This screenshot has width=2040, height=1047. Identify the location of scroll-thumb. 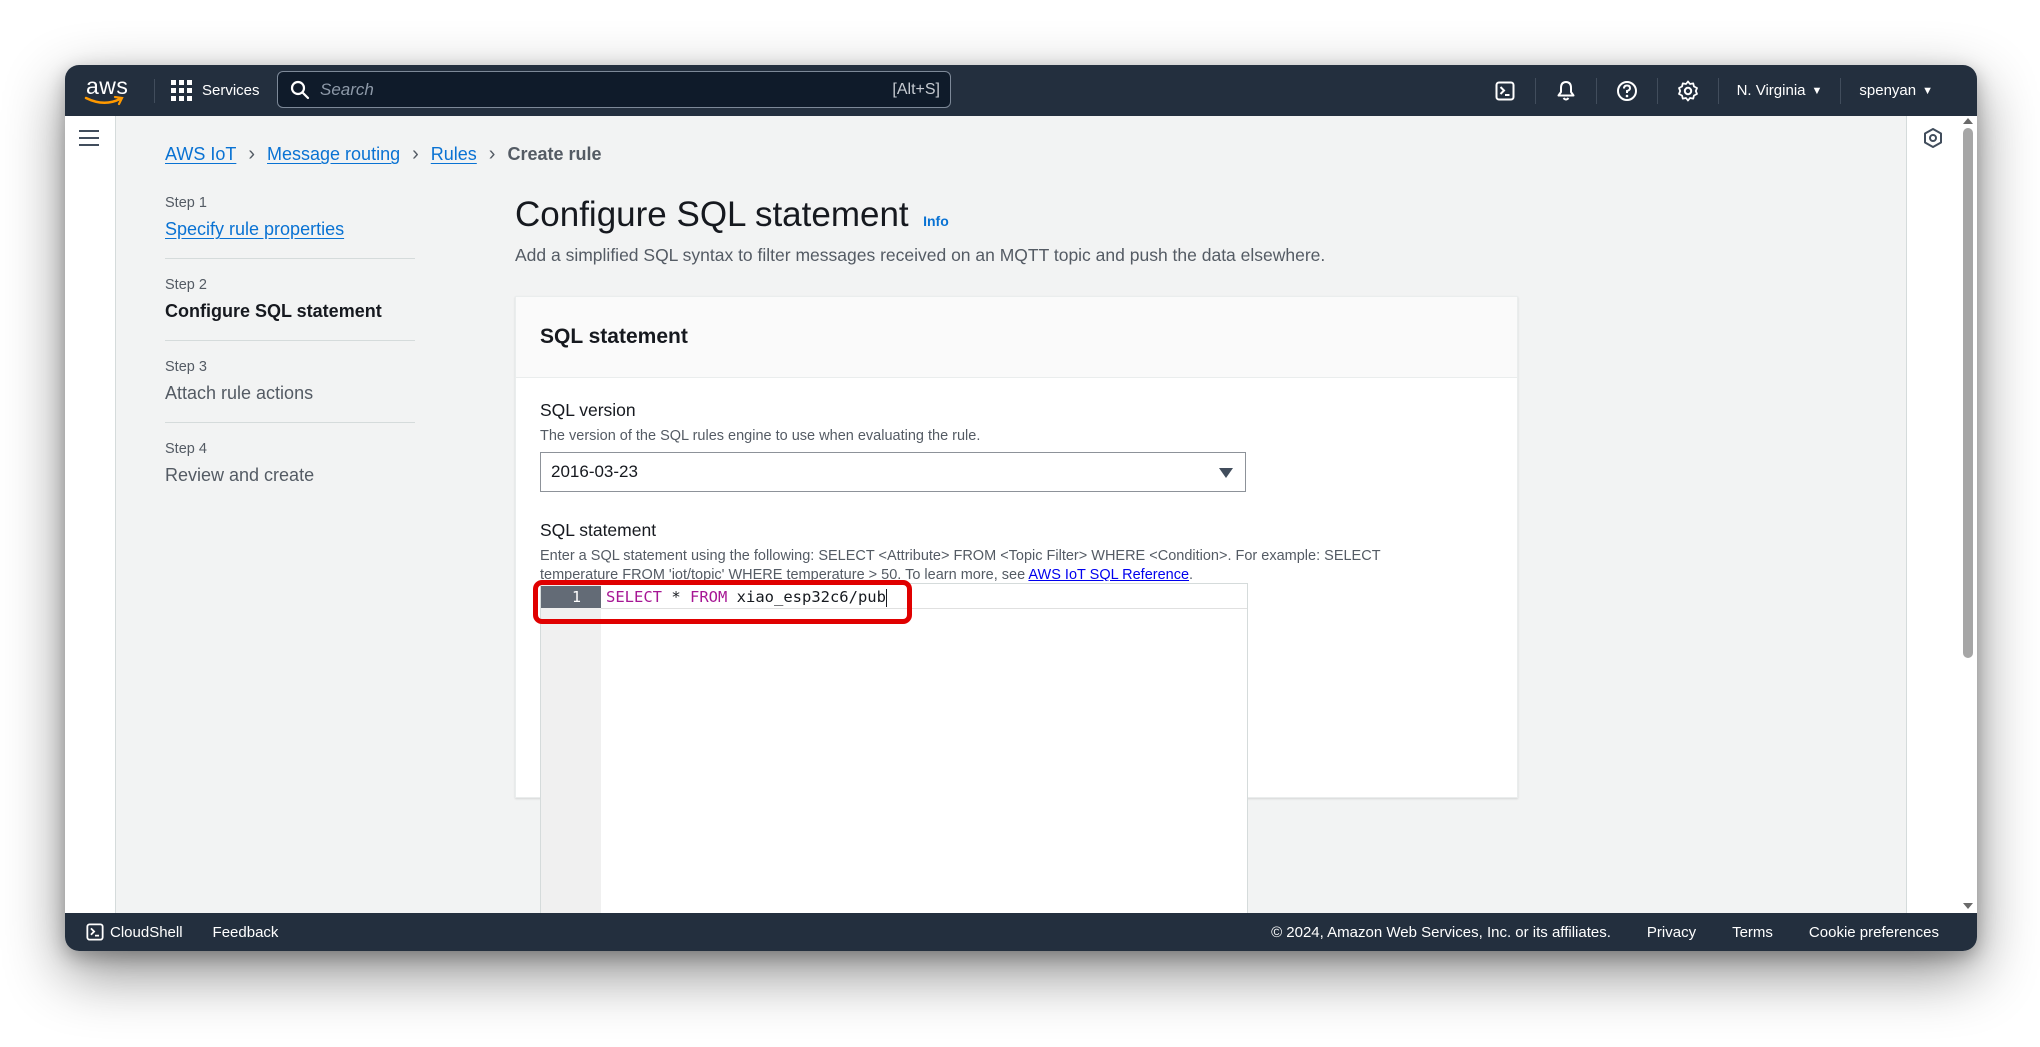
(1968, 393).